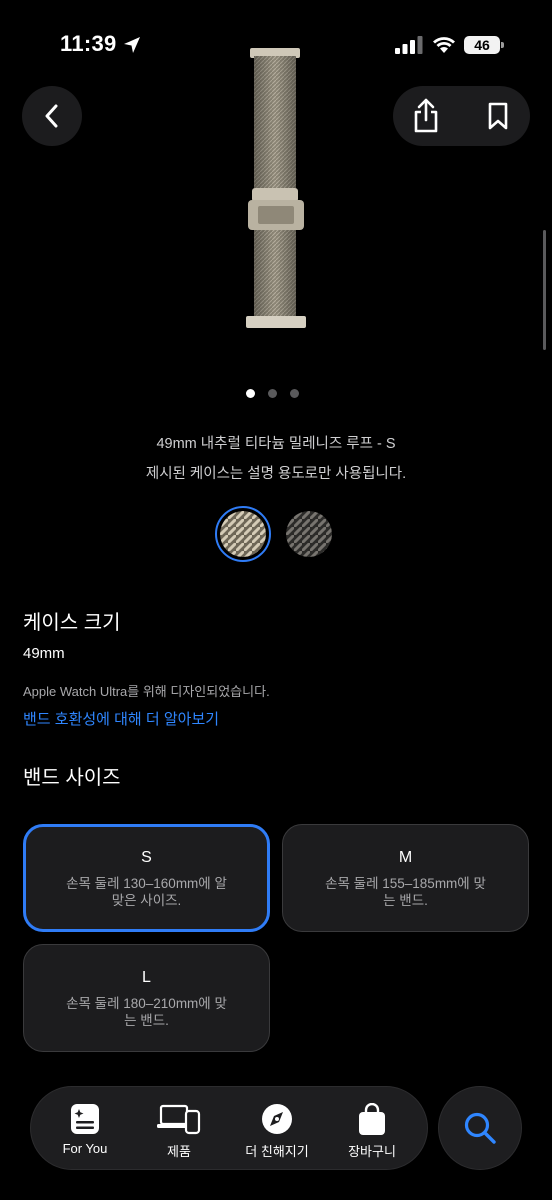 This screenshot has width=552, height=1200. I want to click on tab-products: 제품, so click(179, 1129).